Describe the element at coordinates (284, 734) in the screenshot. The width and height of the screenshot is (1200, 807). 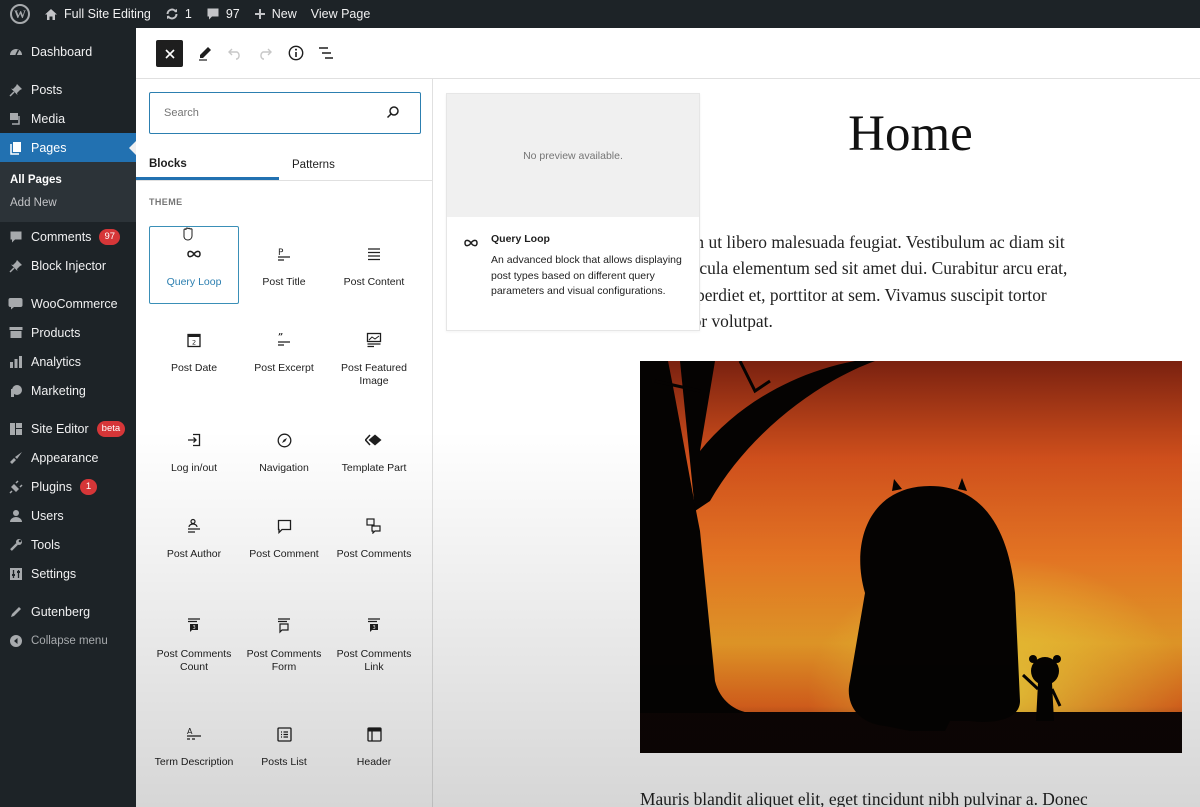
I see `posts-list-icon` at that location.